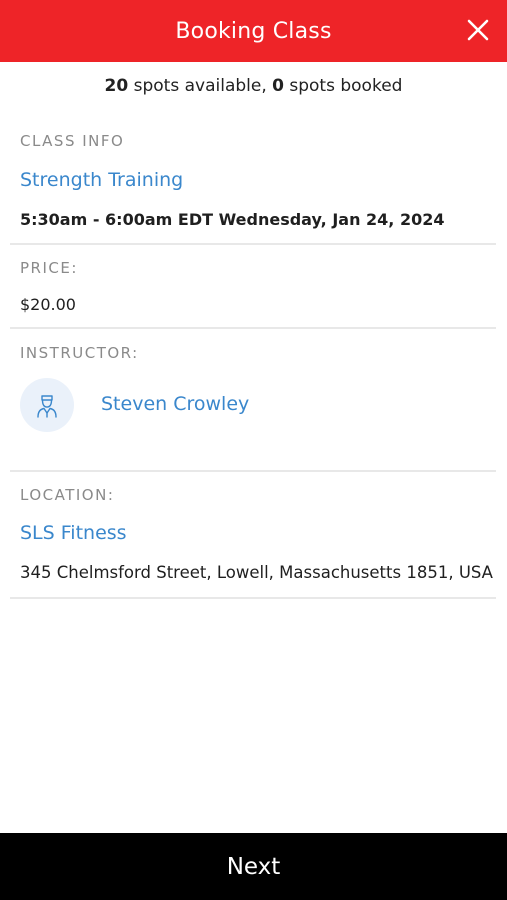 This screenshot has height=900, width=507. Describe the element at coordinates (253, 287) in the screenshot. I see `price-section: PRICE: $20.00` at that location.